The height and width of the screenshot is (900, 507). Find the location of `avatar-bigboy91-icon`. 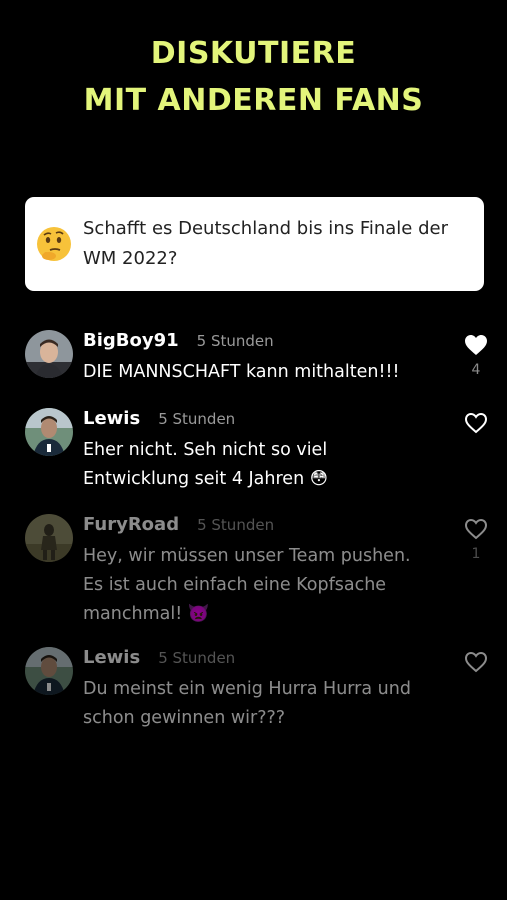

avatar-bigboy91-icon is located at coordinates (49, 354).